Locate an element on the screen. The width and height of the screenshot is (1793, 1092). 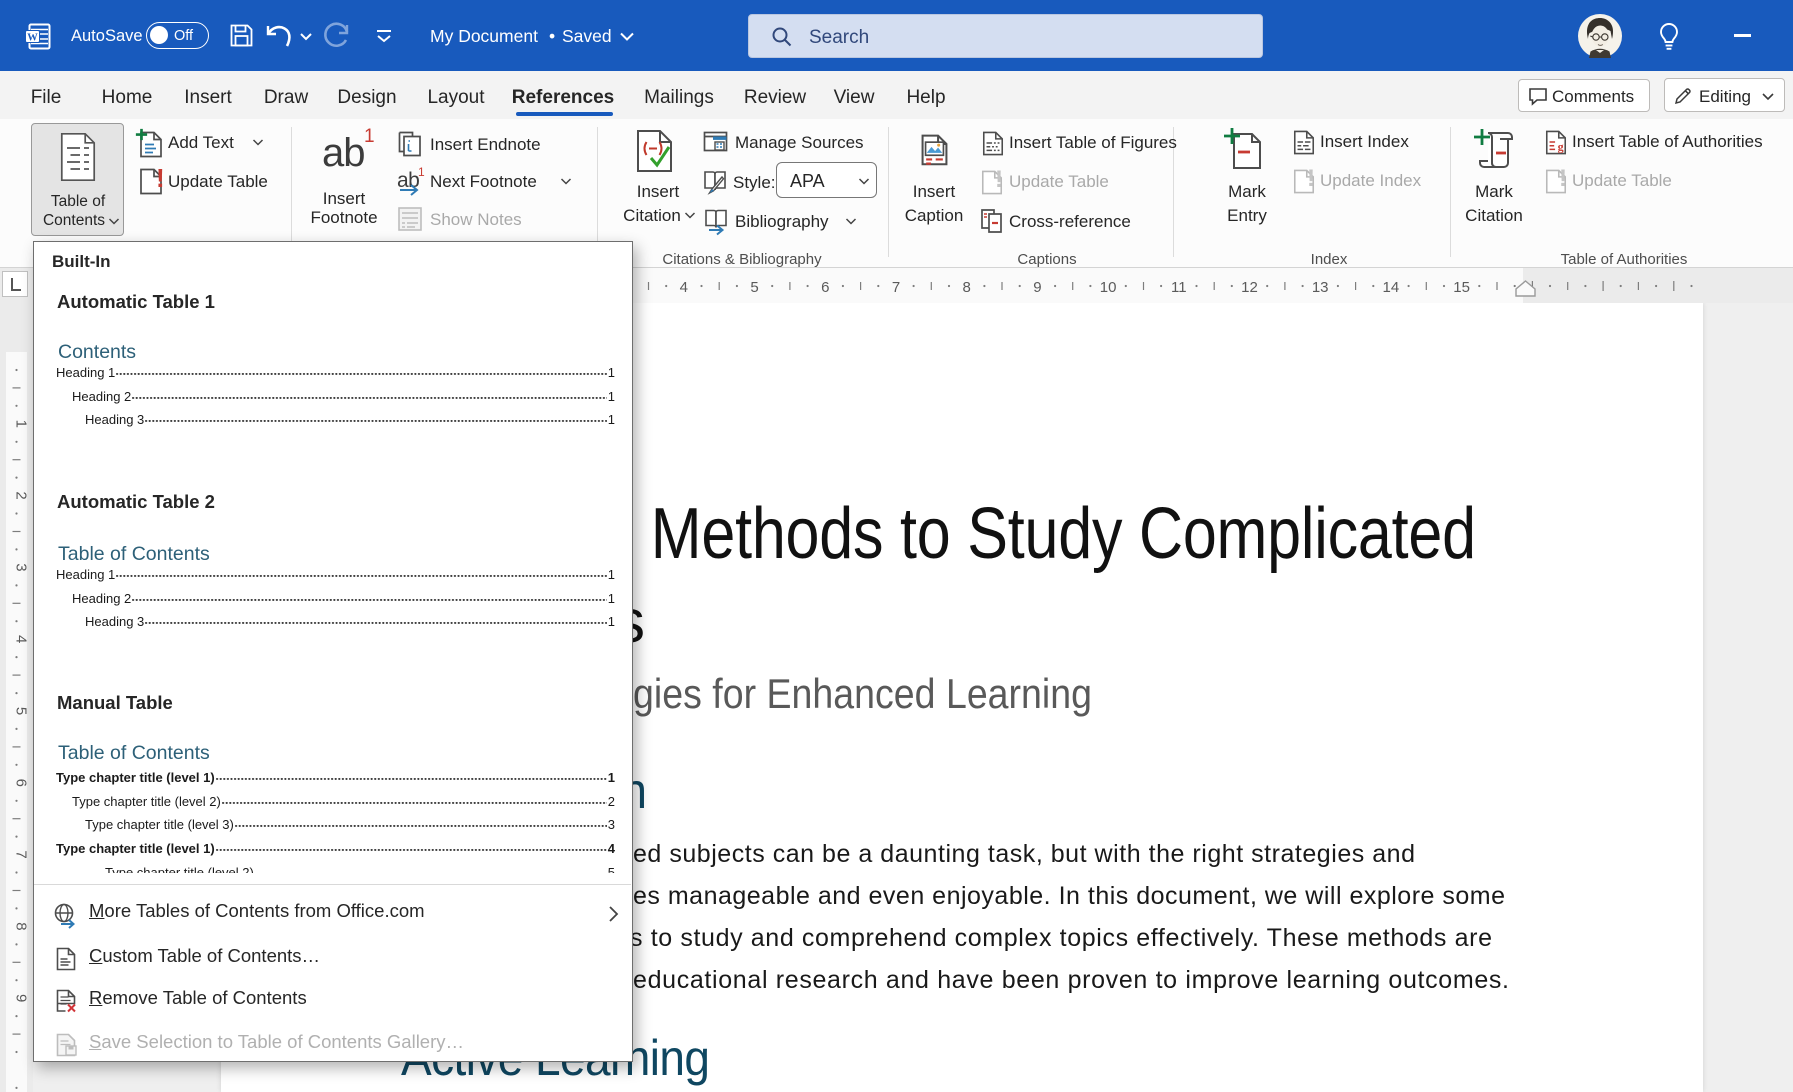
svg-text: 14 is located at coordinates (1391, 287).